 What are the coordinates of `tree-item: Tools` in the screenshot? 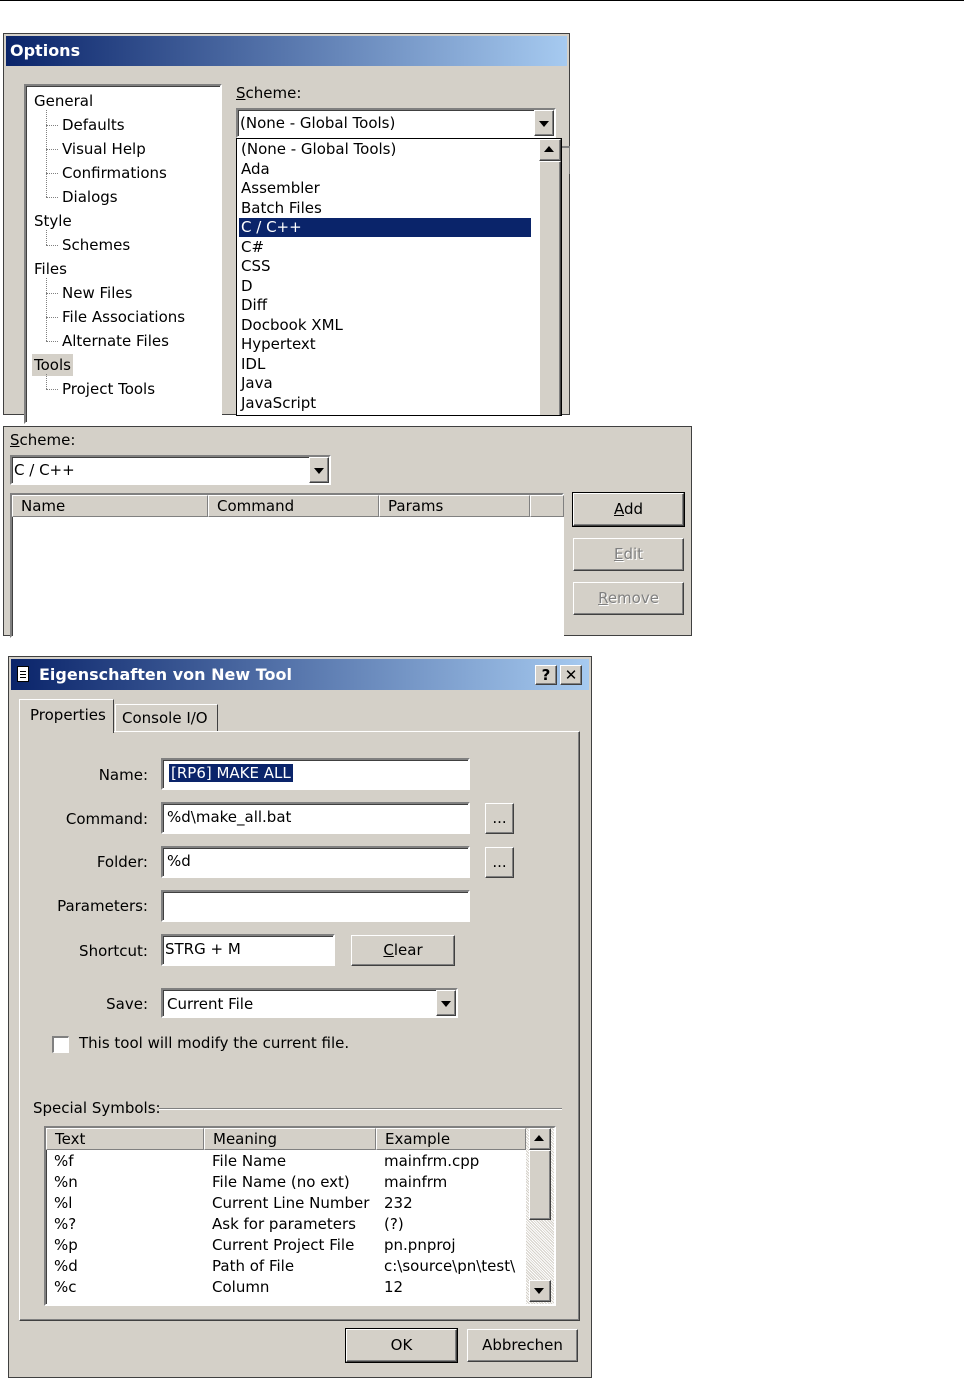 It's located at (52, 365).